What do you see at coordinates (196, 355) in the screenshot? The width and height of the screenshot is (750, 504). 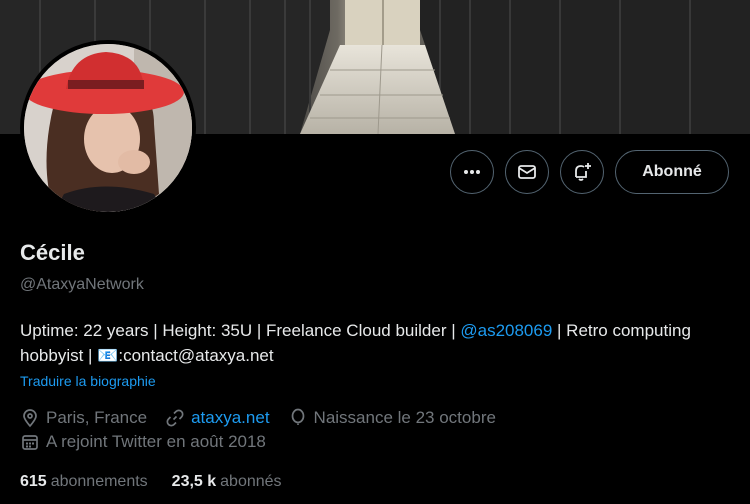 I see `bio-text-3: :contact@ataxya.net` at bounding box center [196, 355].